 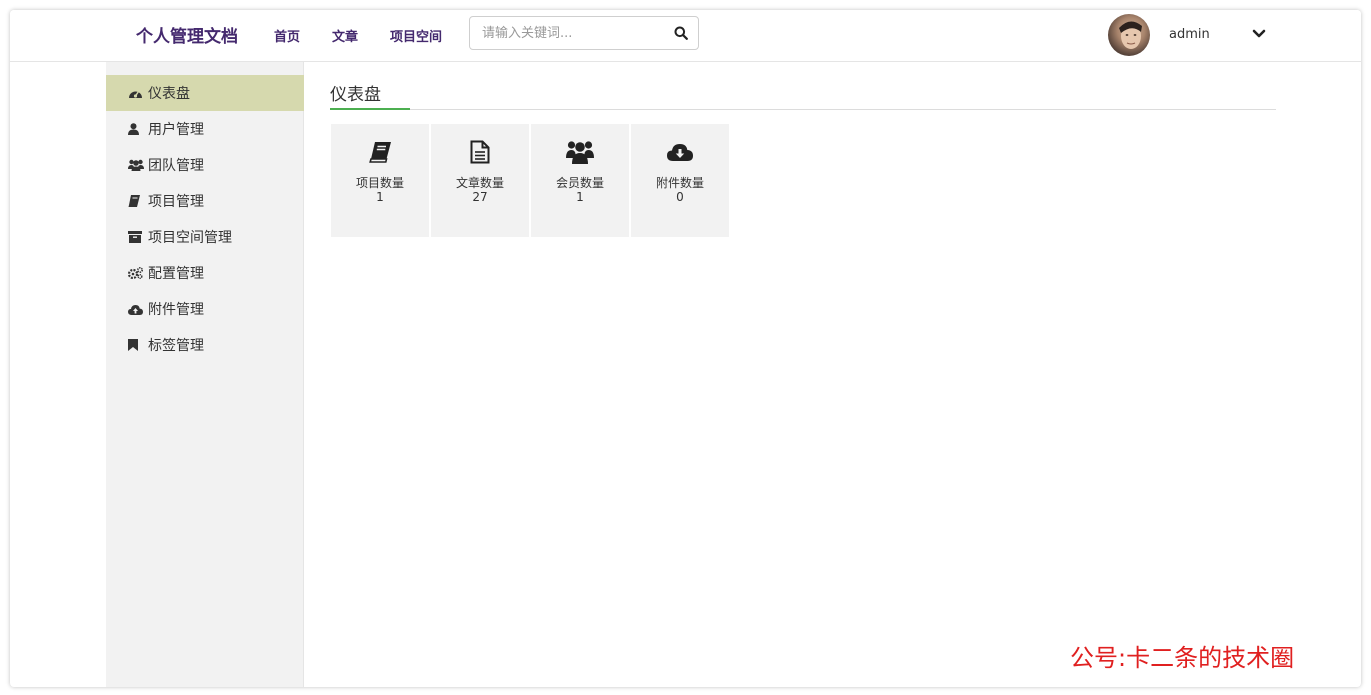 What do you see at coordinates (205, 309) in the screenshot?
I see `sidebar-item-attachments: 附件管理` at bounding box center [205, 309].